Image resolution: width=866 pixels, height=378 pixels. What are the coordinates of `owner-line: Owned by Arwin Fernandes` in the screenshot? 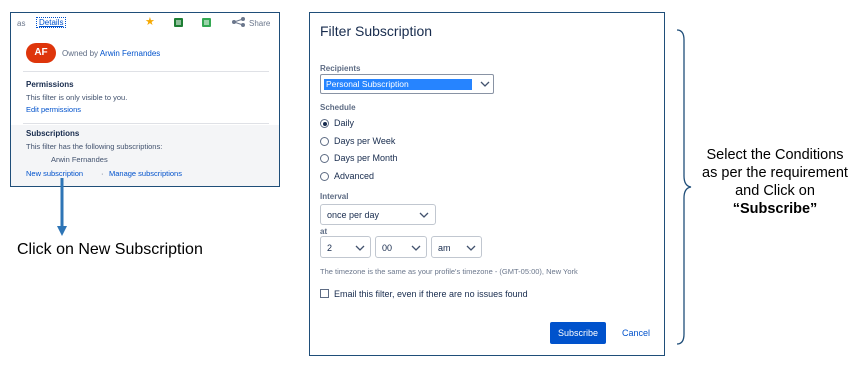 It's located at (111, 53).